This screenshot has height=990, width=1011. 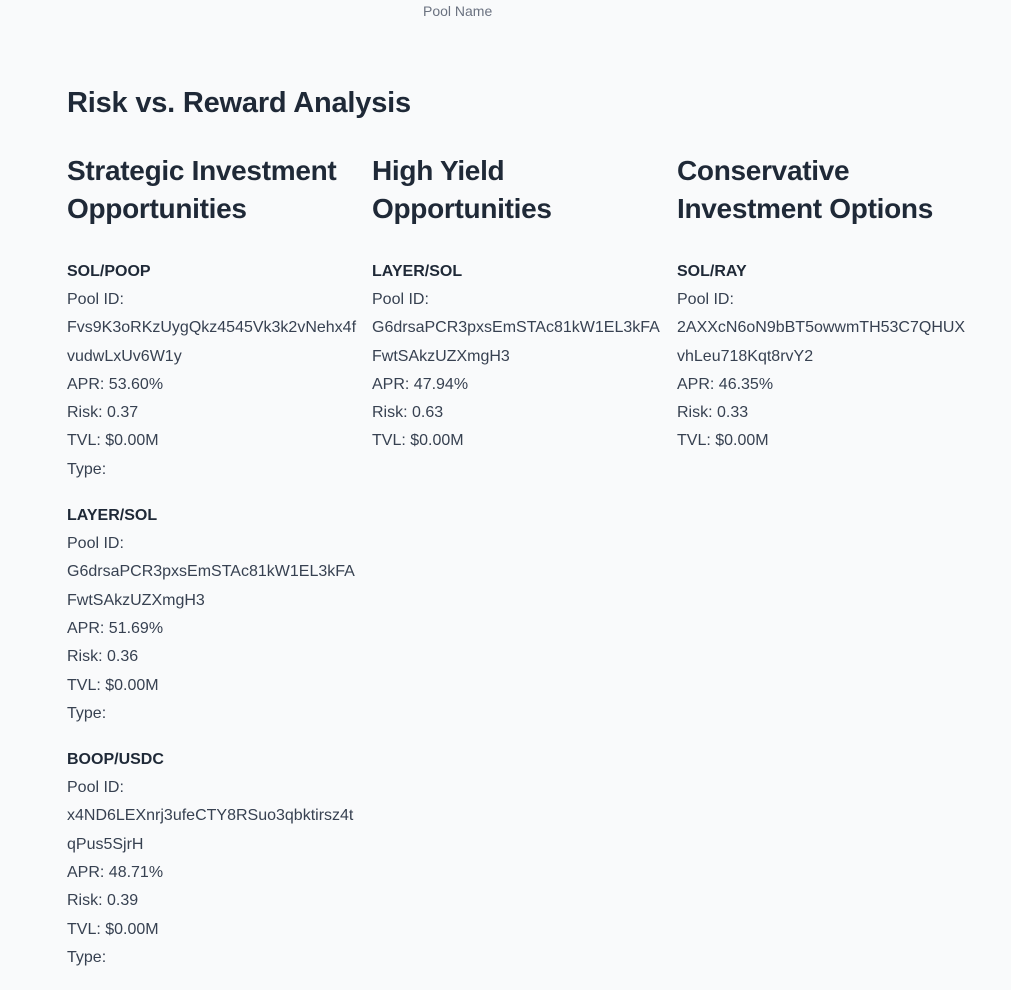 What do you see at coordinates (115, 384) in the screenshot?
I see `pool-apr: APR: 53.60%` at bounding box center [115, 384].